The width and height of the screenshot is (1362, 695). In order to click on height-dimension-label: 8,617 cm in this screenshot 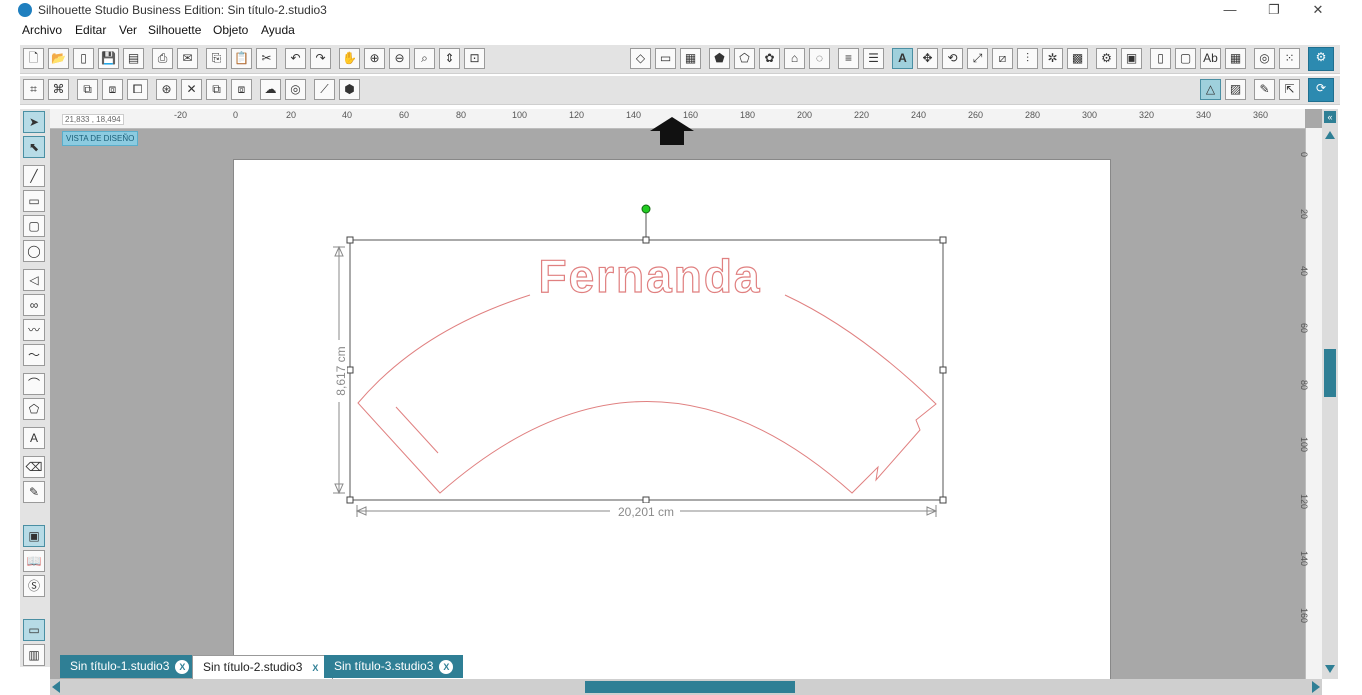, I will do `click(341, 370)`.